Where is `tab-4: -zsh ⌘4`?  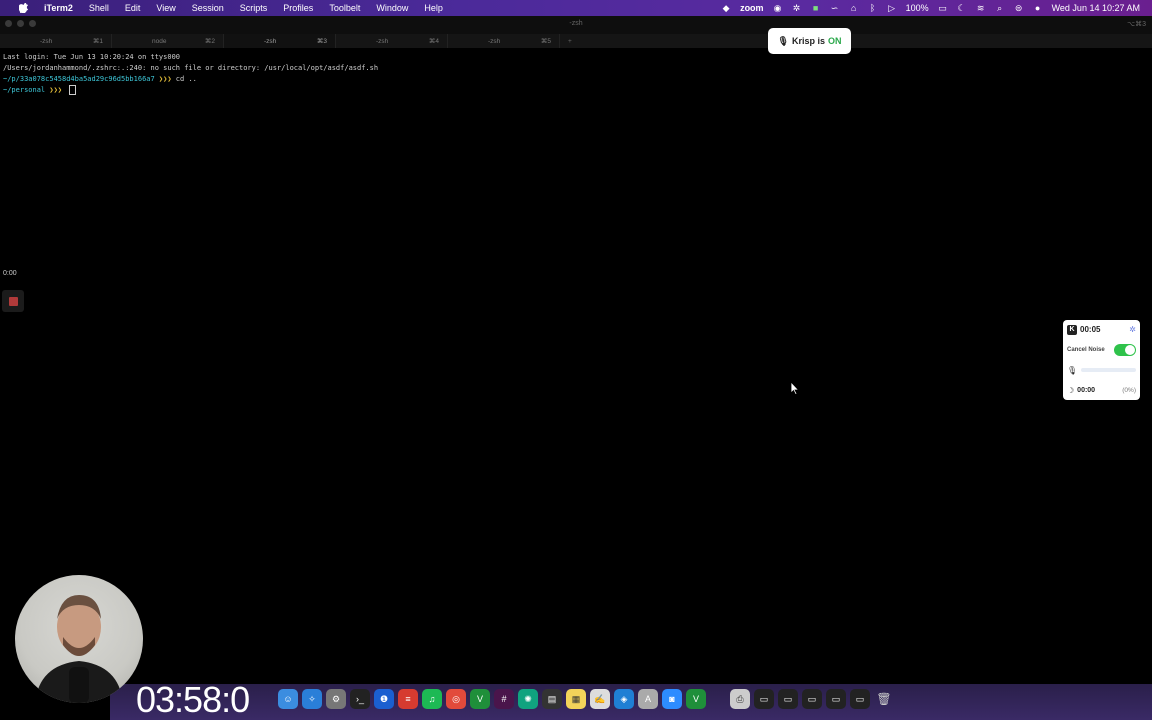 tab-4: -zsh ⌘4 is located at coordinates (392, 41).